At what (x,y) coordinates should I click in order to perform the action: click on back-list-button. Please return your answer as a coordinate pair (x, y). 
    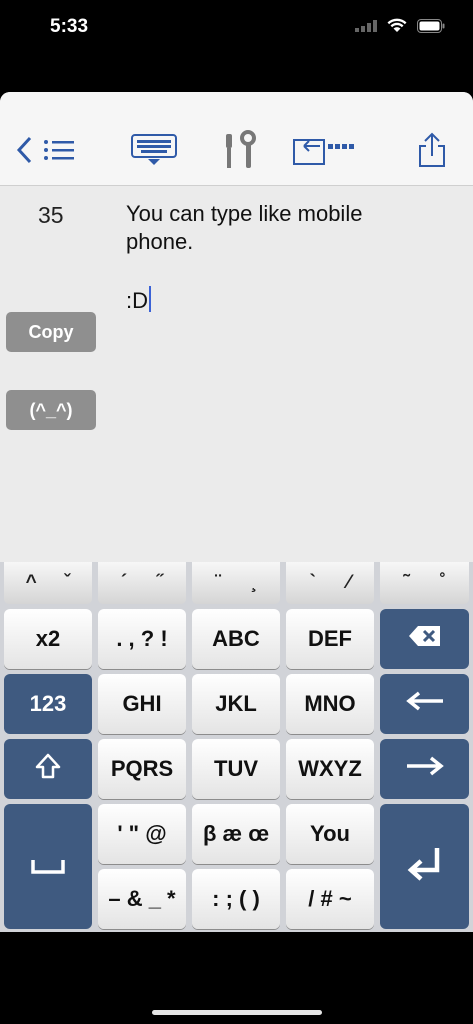
    Looking at the image, I should click on (45, 152).